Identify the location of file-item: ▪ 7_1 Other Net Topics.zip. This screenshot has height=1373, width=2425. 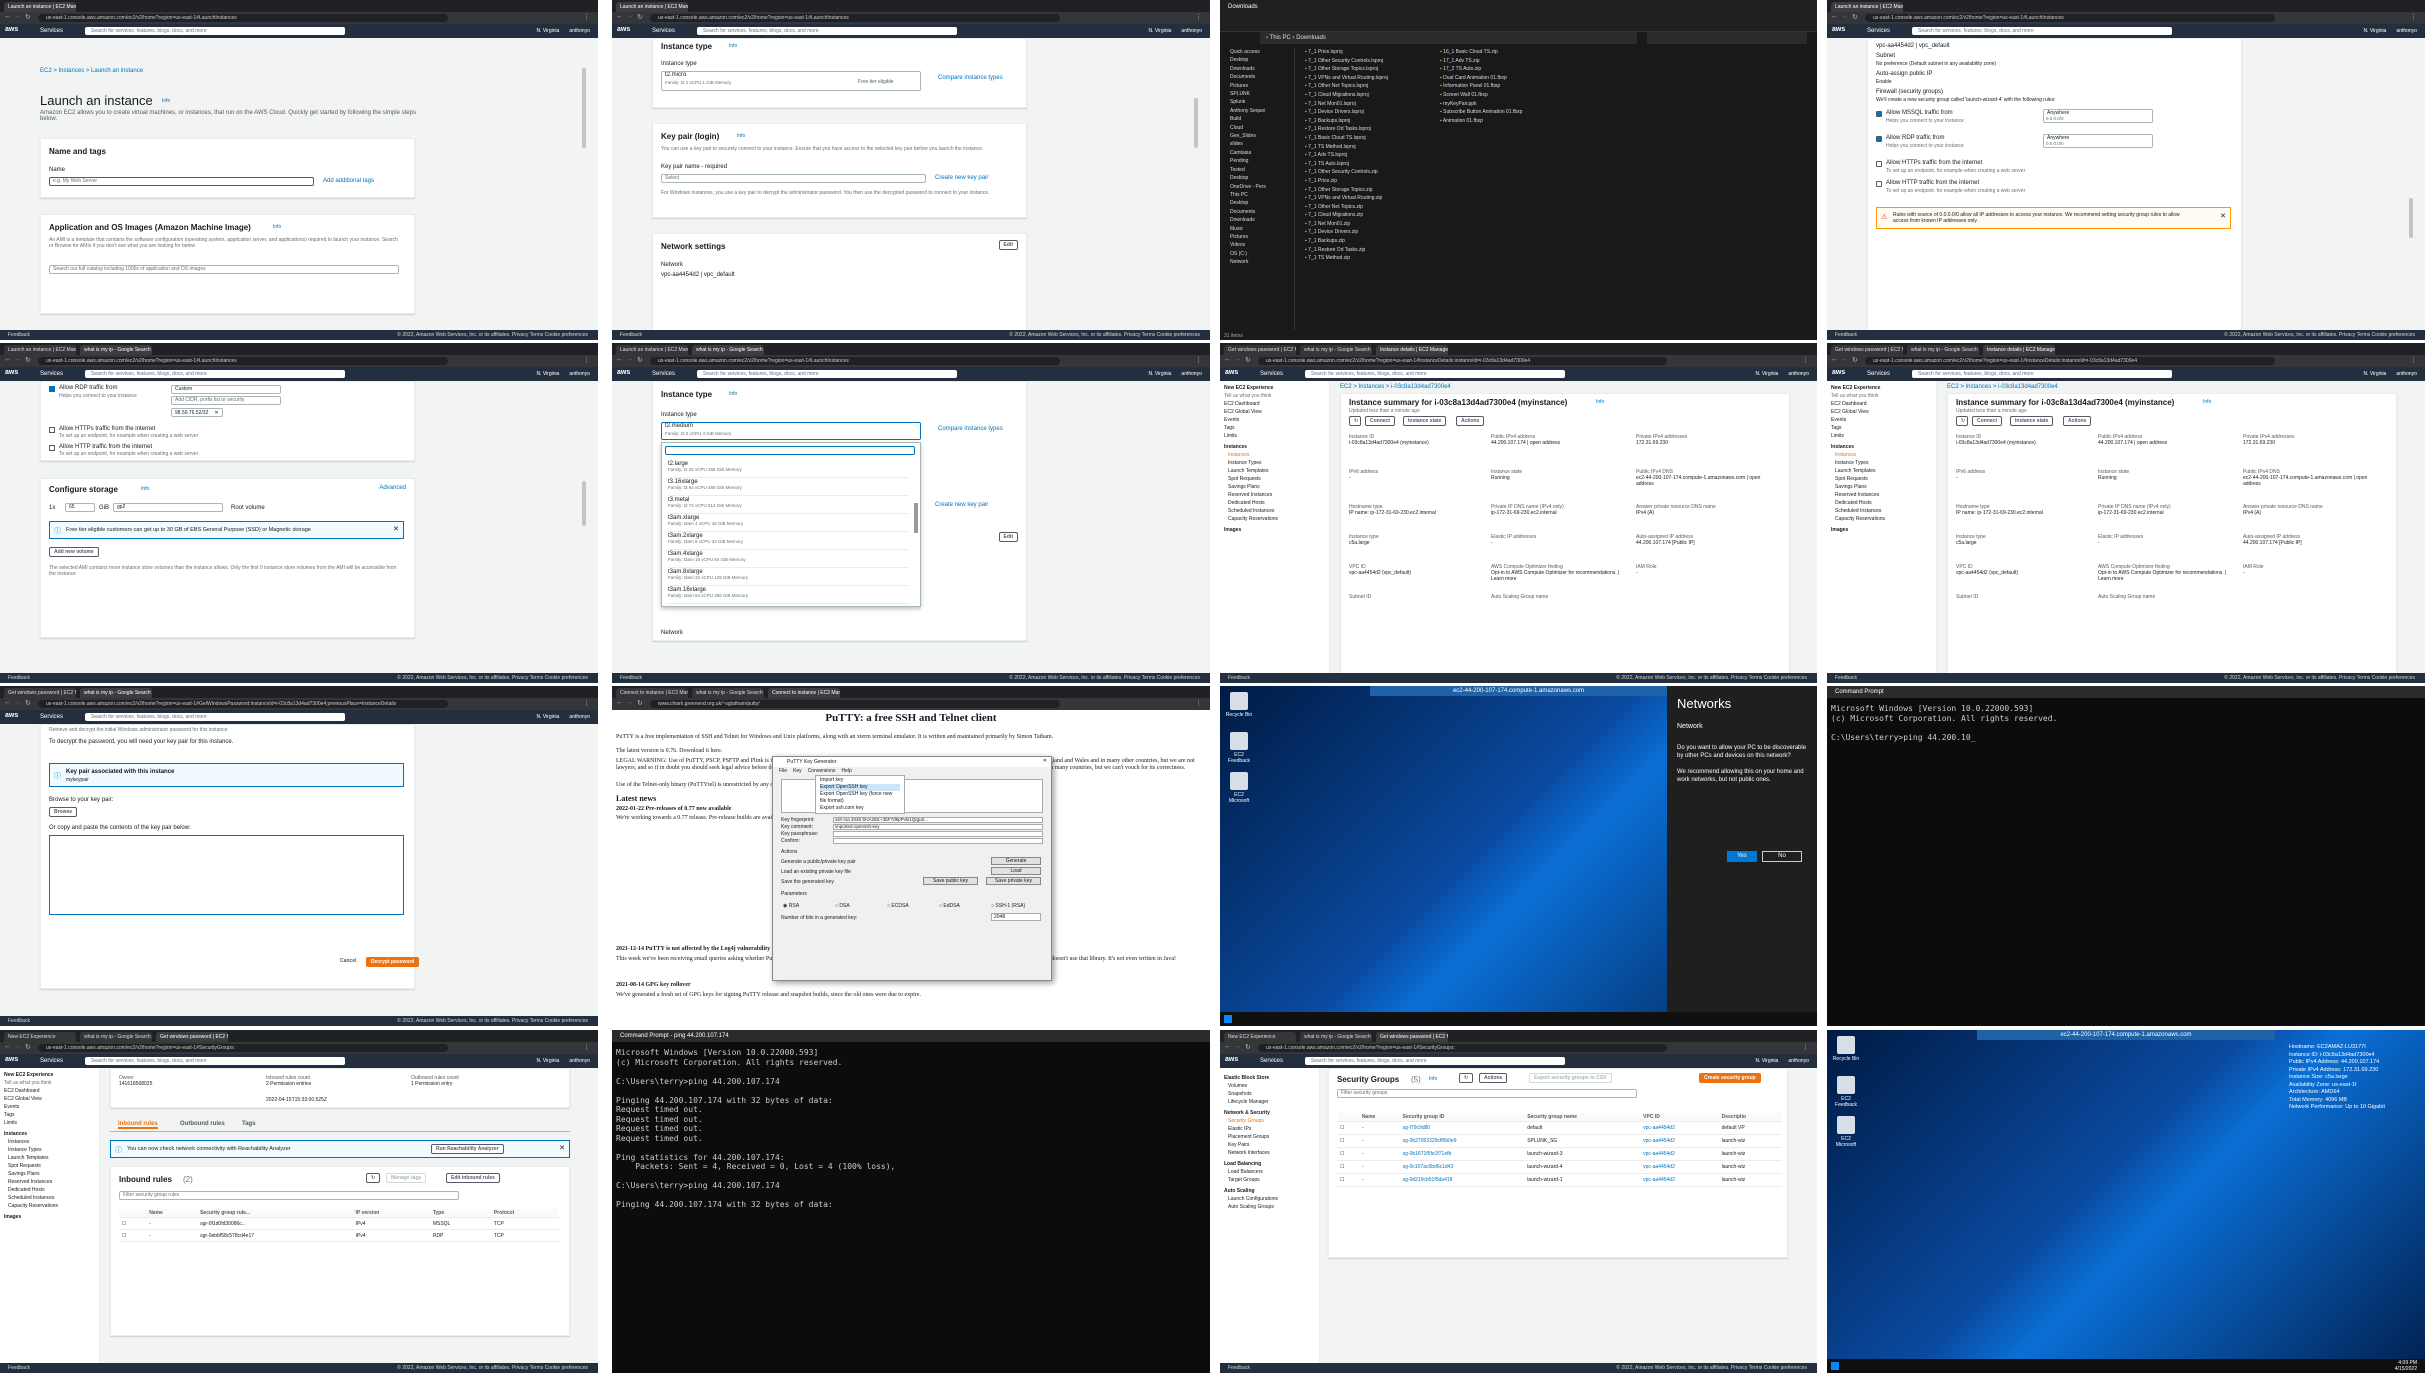
(1370, 207).